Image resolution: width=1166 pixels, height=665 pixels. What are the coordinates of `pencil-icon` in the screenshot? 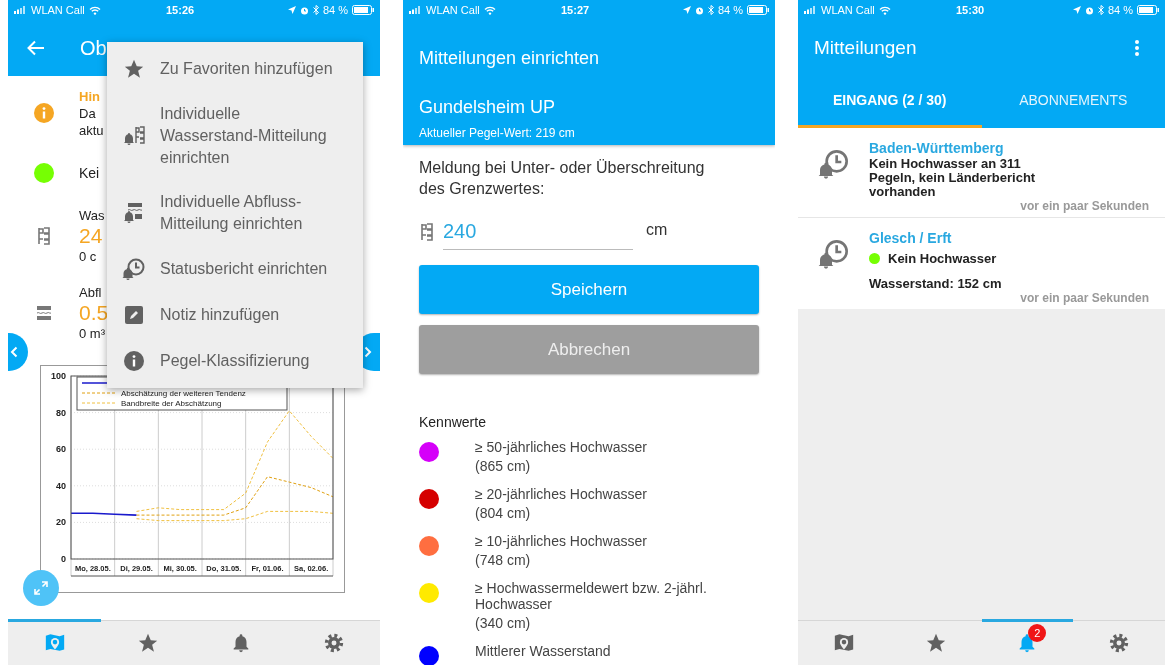 It's located at (133, 315).